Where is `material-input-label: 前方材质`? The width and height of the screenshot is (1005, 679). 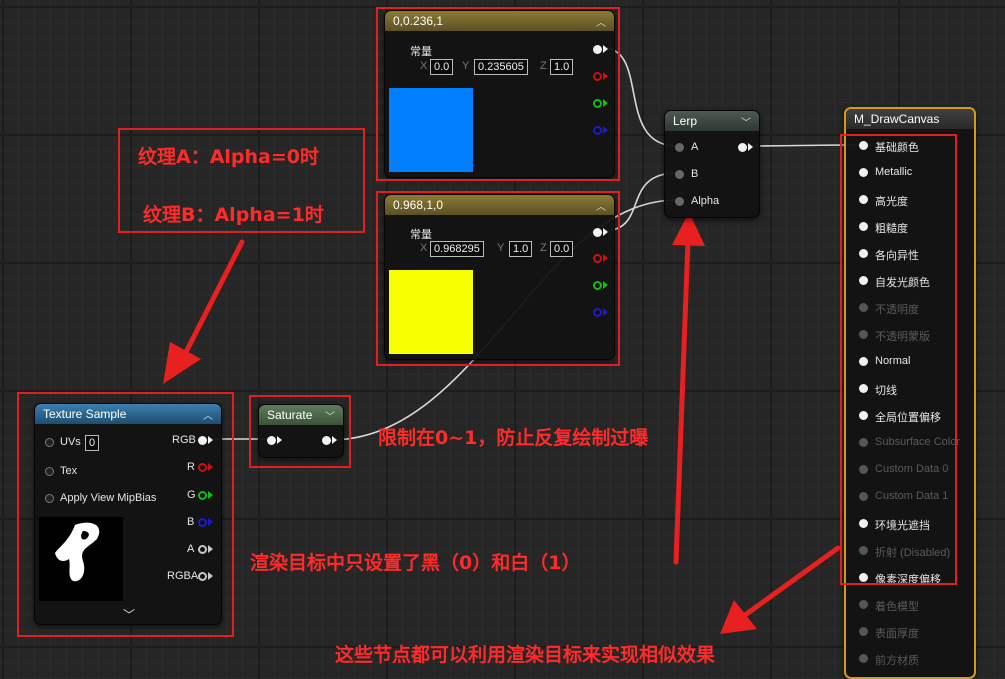
material-input-label: 前方材质 is located at coordinates (897, 661).